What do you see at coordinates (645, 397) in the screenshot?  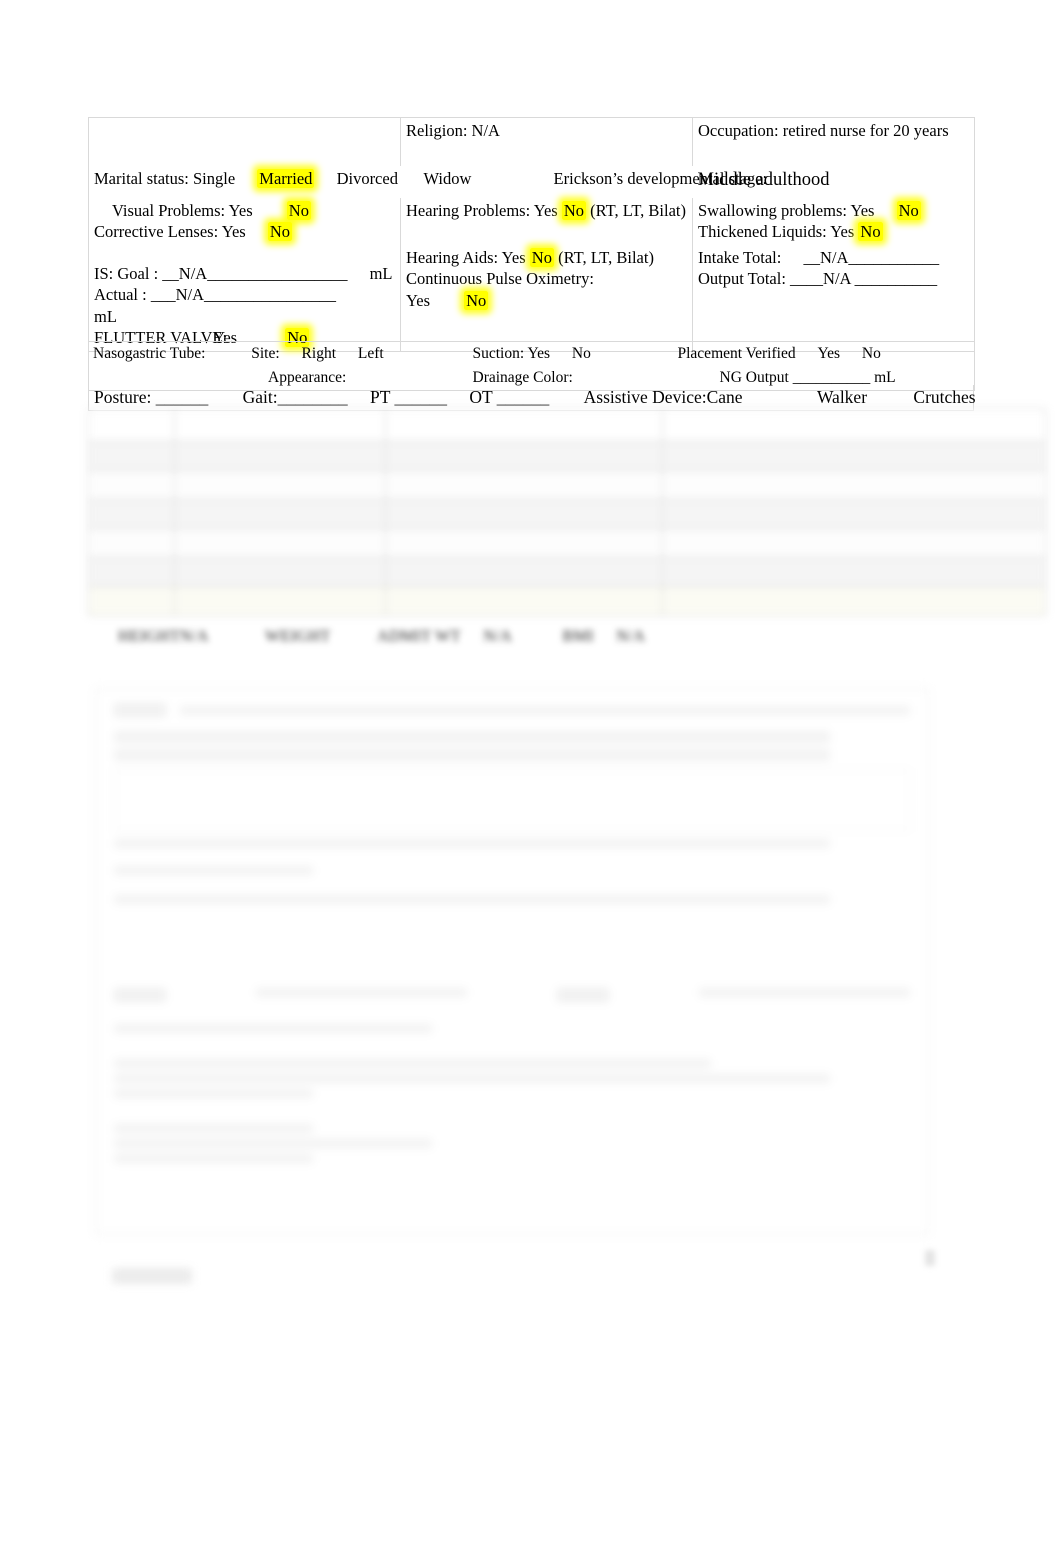 I see `assistive-device-label: Assistive Device:` at bounding box center [645, 397].